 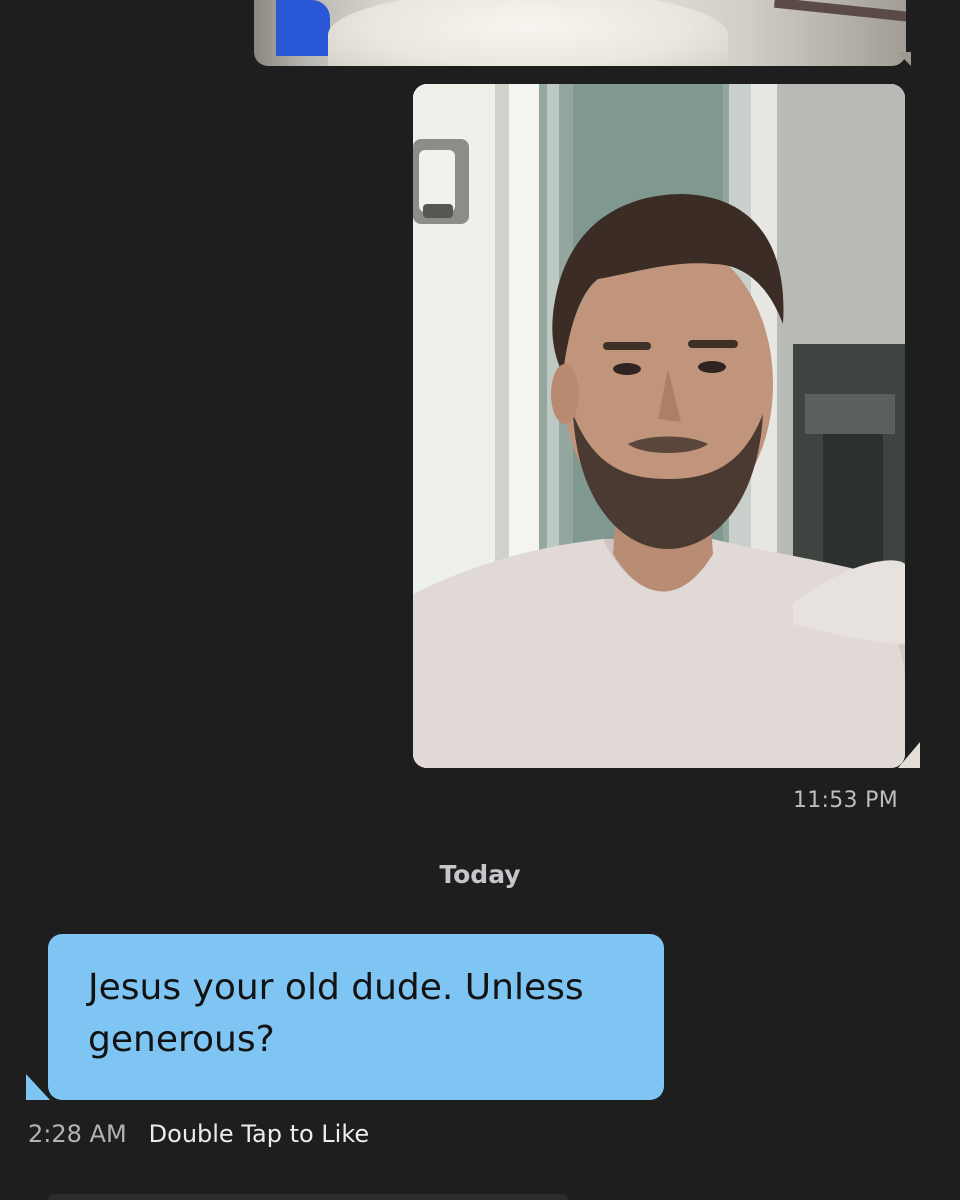 What do you see at coordinates (336, 1013) in the screenshot?
I see `incoming-message-text: Jesus your old dude. Unless generous?` at bounding box center [336, 1013].